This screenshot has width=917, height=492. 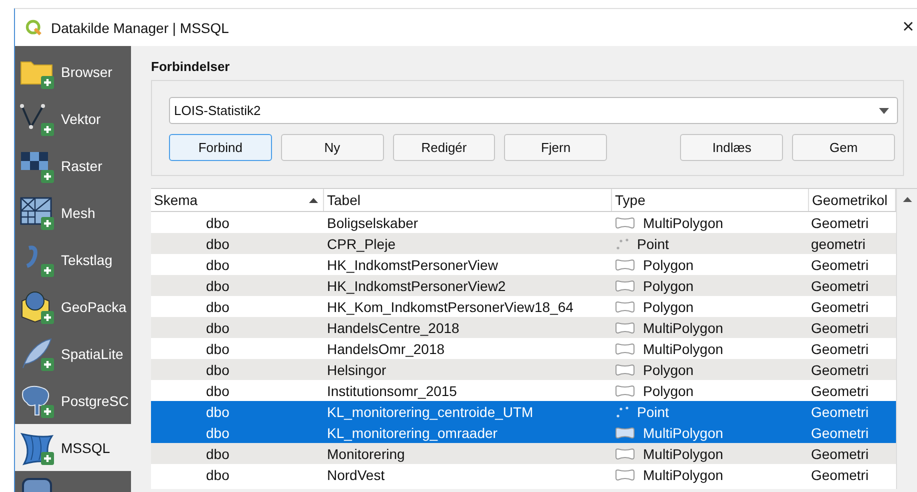 I want to click on table-row: dbo KL_monitorering_centroide_UTM Point Geometri, so click(x=523, y=411).